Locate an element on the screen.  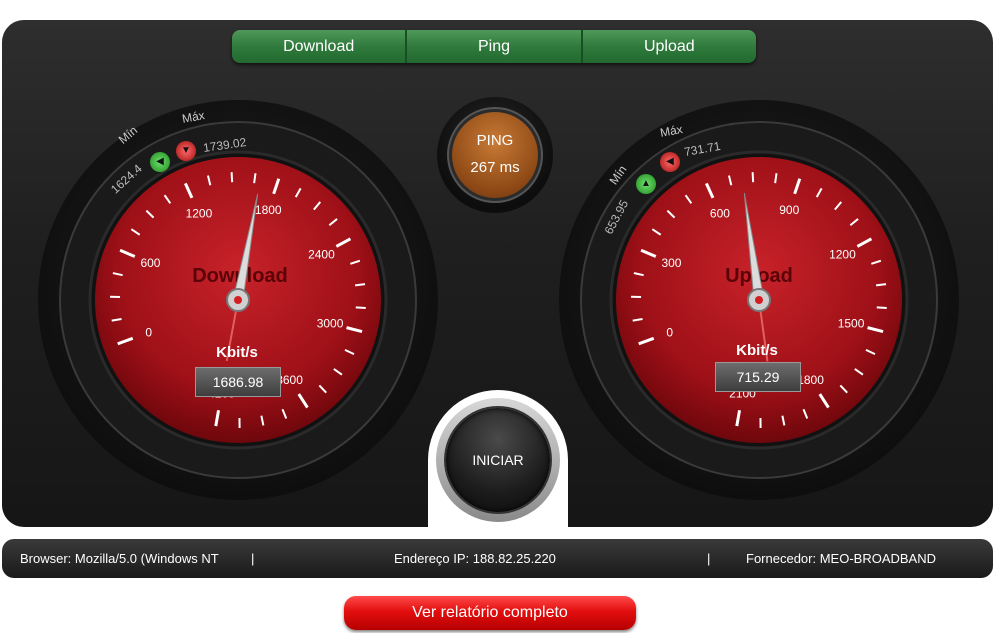
download-max-marker-icon: ▼ is located at coordinates (186, 151).